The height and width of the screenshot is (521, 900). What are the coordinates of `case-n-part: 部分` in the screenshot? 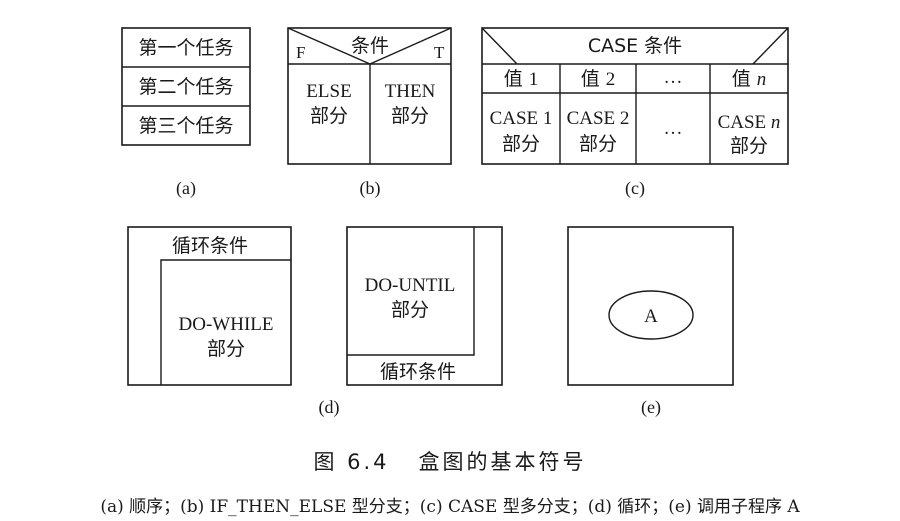 It's located at (749, 146).